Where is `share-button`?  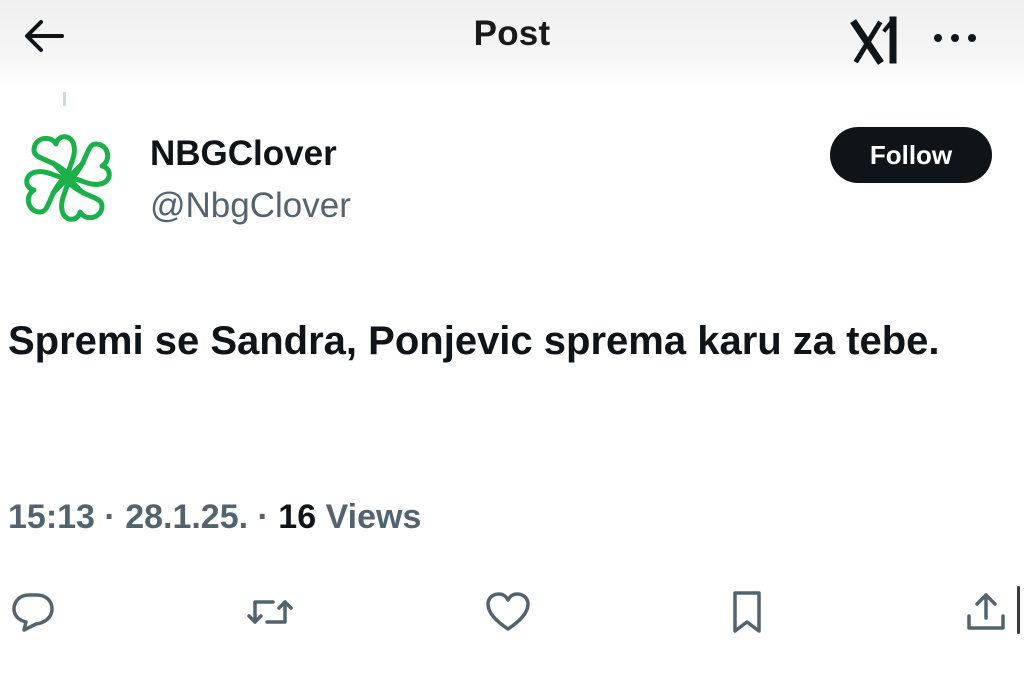 share-button is located at coordinates (986, 612).